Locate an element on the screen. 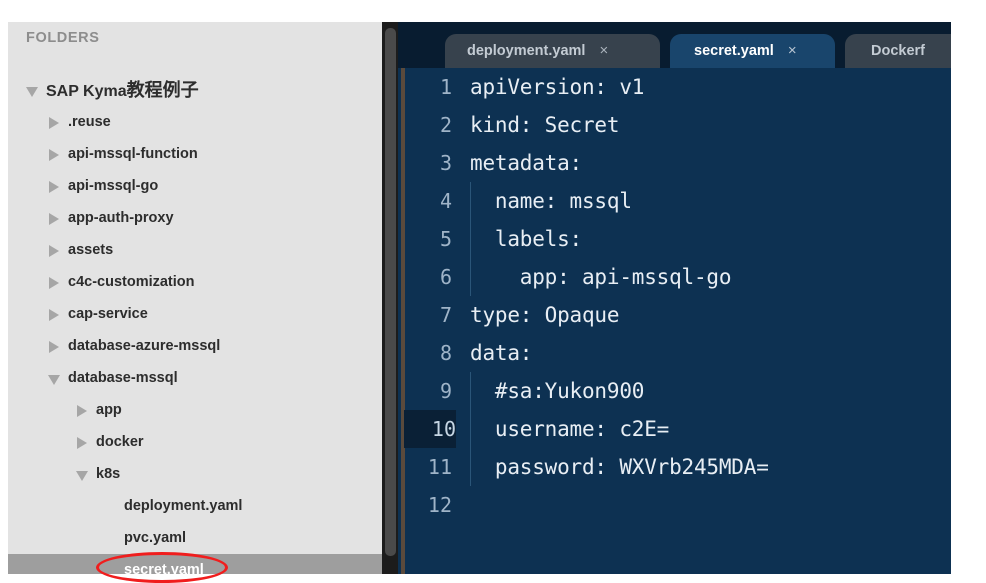  tree-item-label: docker is located at coordinates (120, 442).